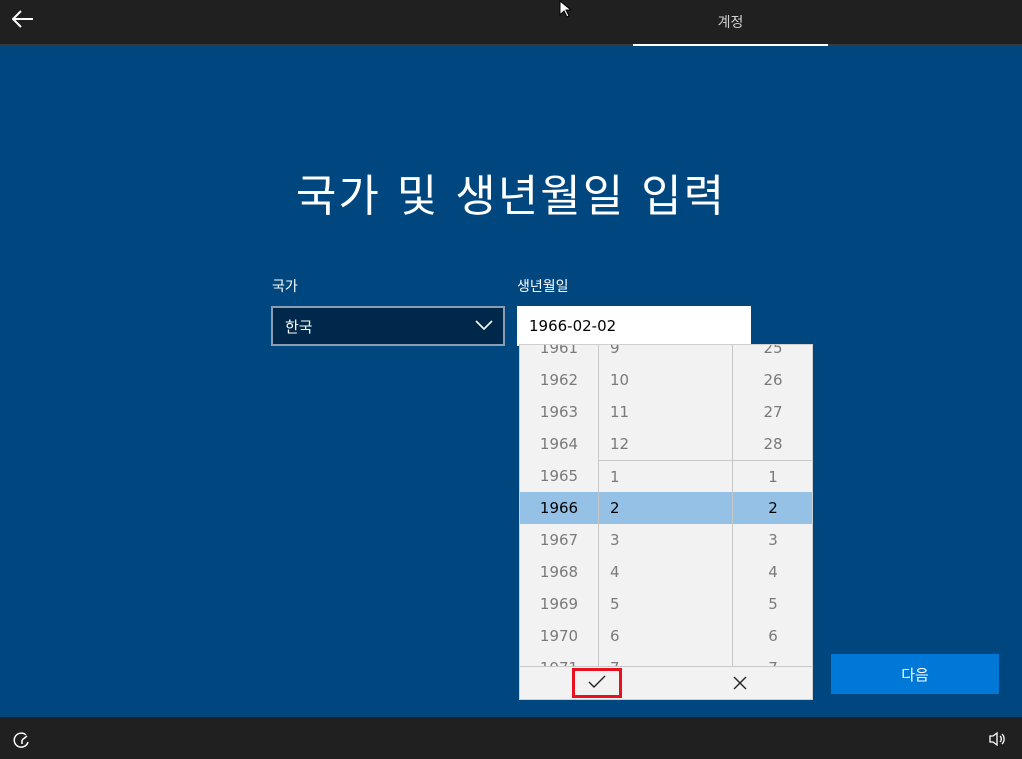 The height and width of the screenshot is (759, 1022). What do you see at coordinates (666, 682) in the screenshot?
I see `picker-footer` at bounding box center [666, 682].